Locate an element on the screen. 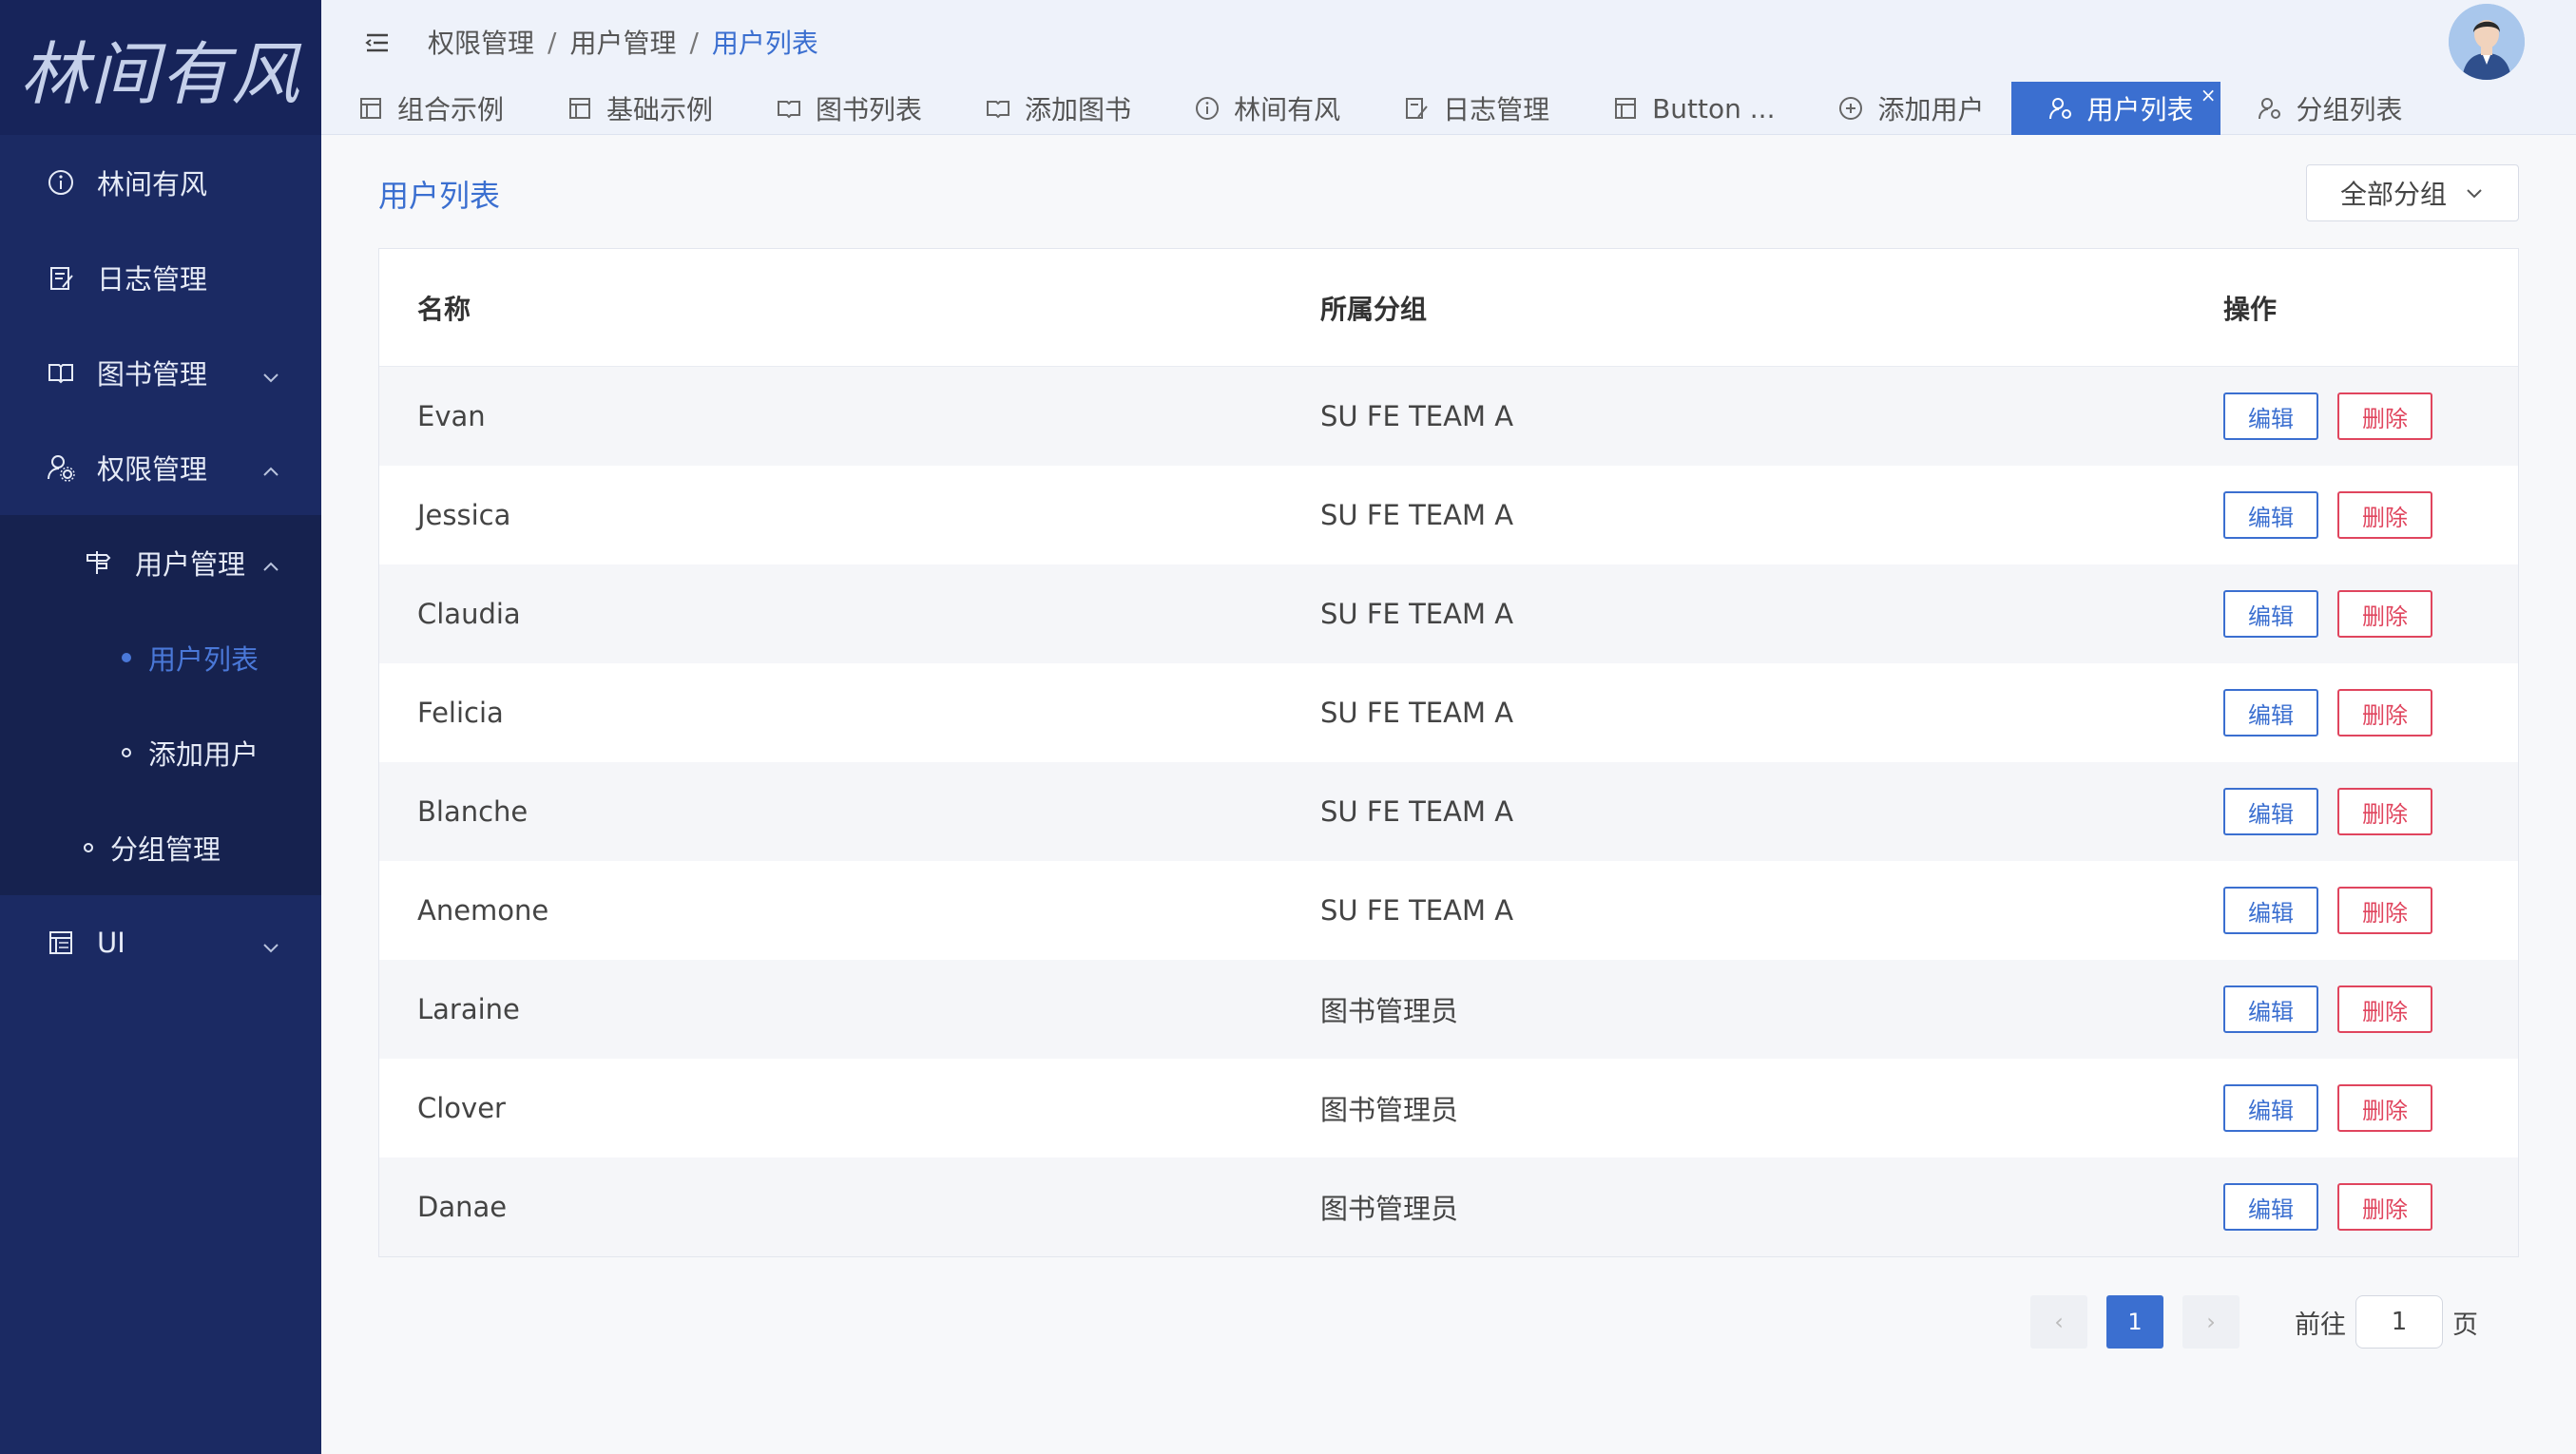 The height and width of the screenshot is (1454, 2576). sidebar-item-permissions: 权限管理 is located at coordinates (161, 467).